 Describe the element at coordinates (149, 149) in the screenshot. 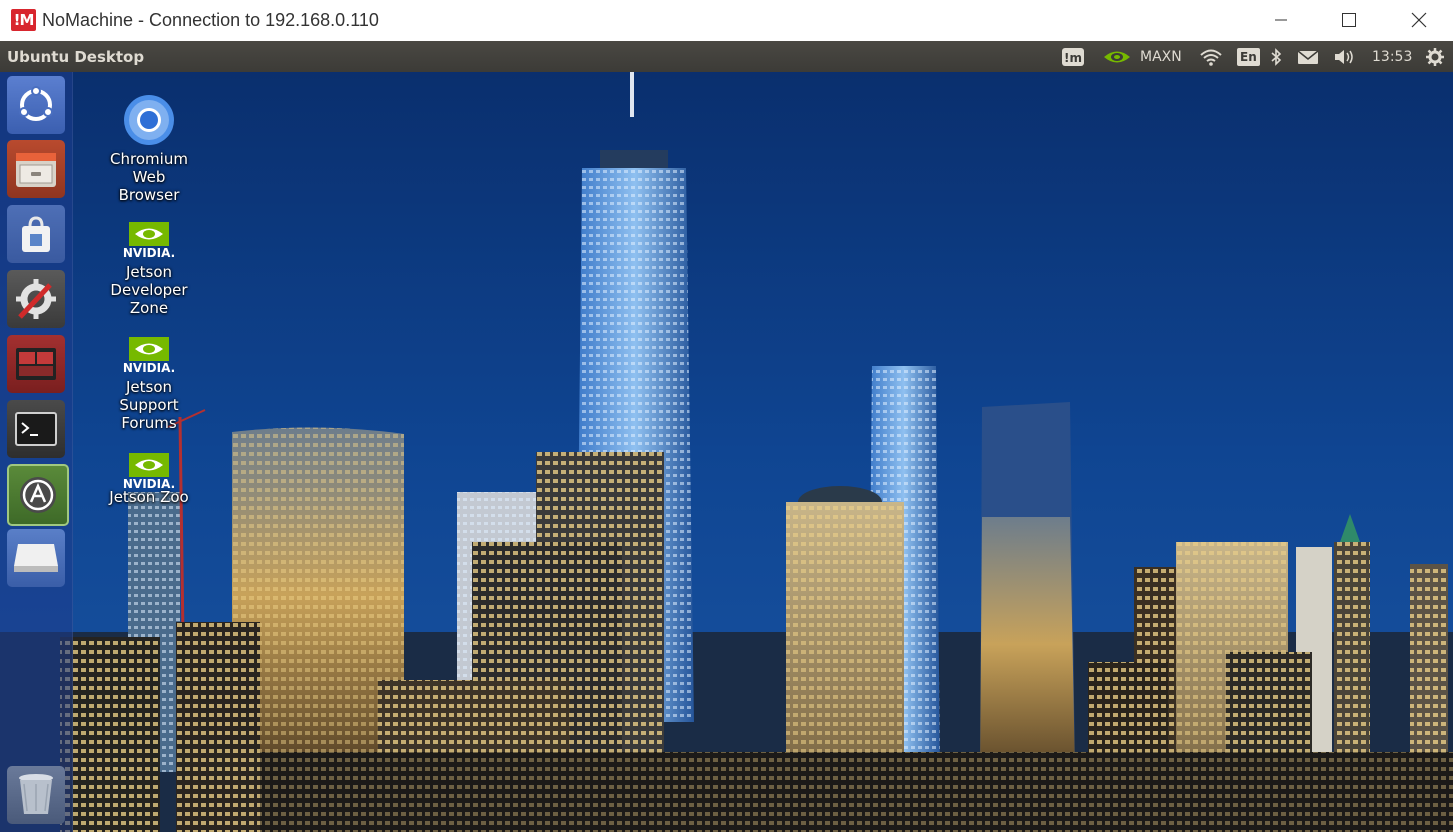

I see `desktop-icon-chromium: Chromium Web Browser` at that location.